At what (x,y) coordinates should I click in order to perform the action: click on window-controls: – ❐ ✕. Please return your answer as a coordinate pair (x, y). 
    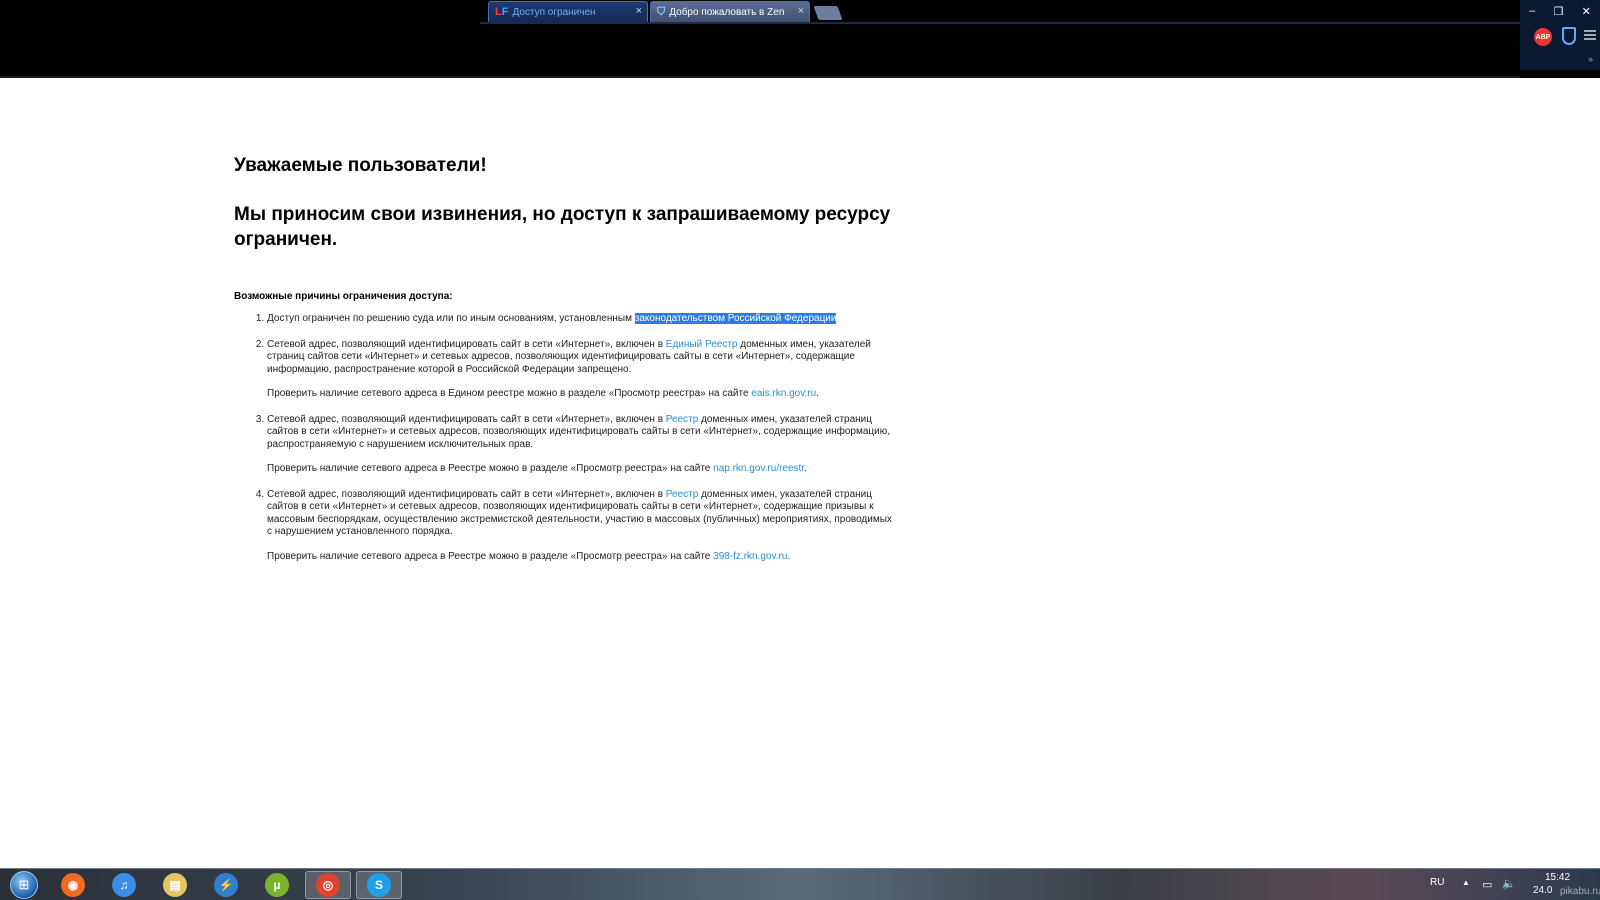
    Looking at the image, I should click on (1560, 11).